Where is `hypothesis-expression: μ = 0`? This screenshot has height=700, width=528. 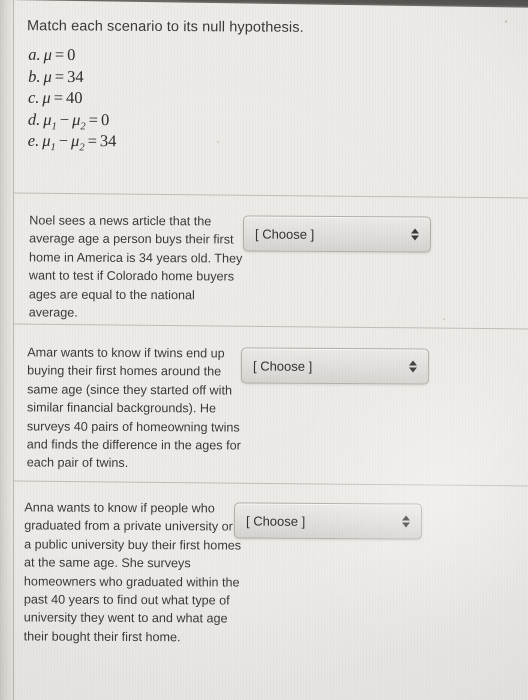
hypothesis-expression: μ = 0 is located at coordinates (59, 54).